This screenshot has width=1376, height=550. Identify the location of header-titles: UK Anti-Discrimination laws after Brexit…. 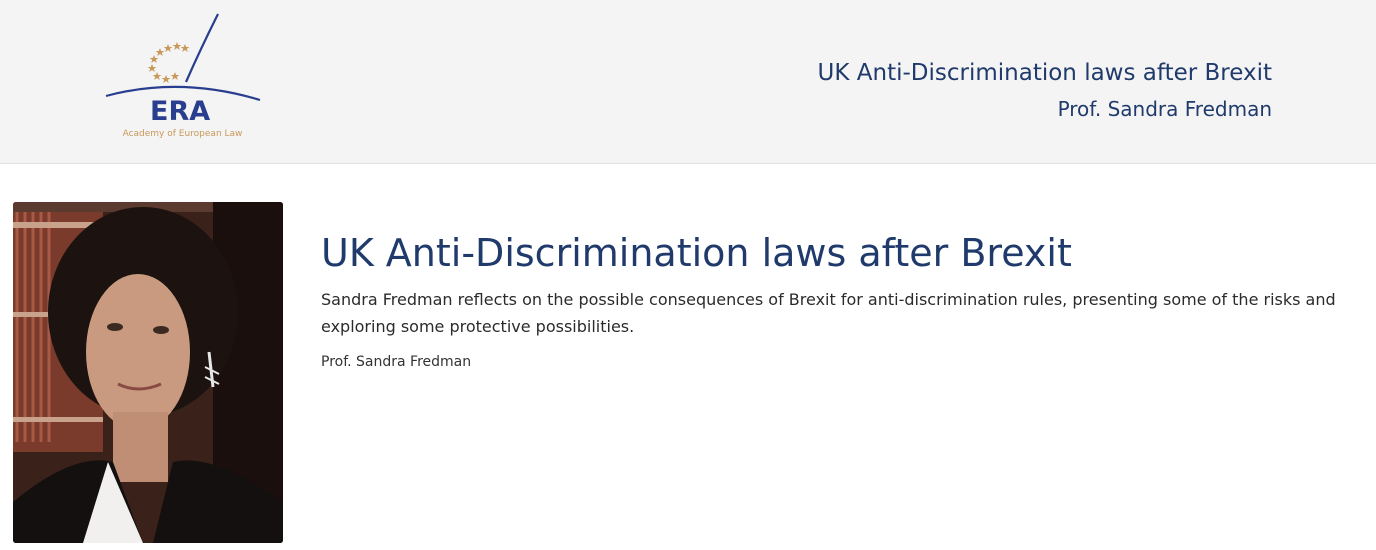
(1045, 91).